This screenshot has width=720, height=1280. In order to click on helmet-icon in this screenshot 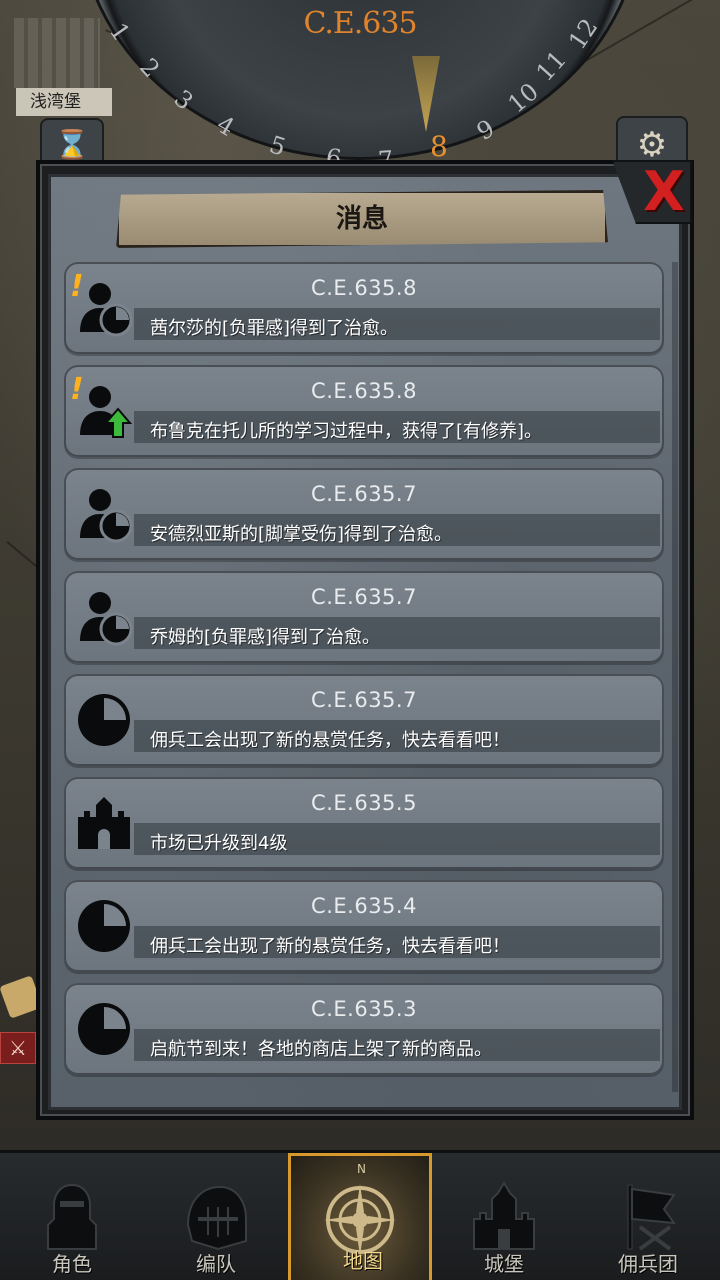, I will do `click(216, 1218)`.